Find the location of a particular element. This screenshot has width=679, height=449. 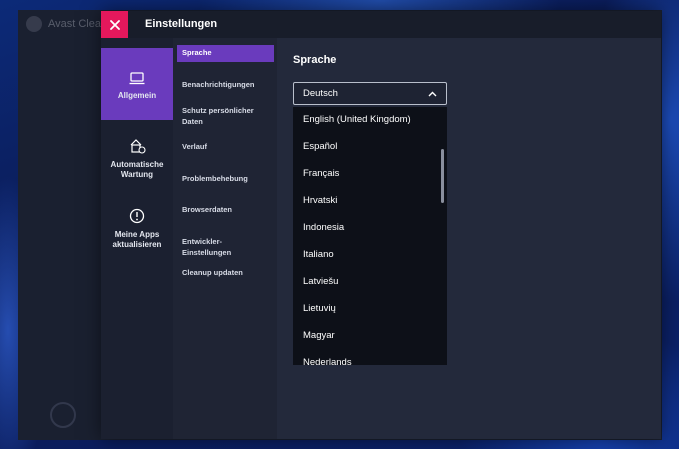

language-option: Latviešu is located at coordinates (366, 281).